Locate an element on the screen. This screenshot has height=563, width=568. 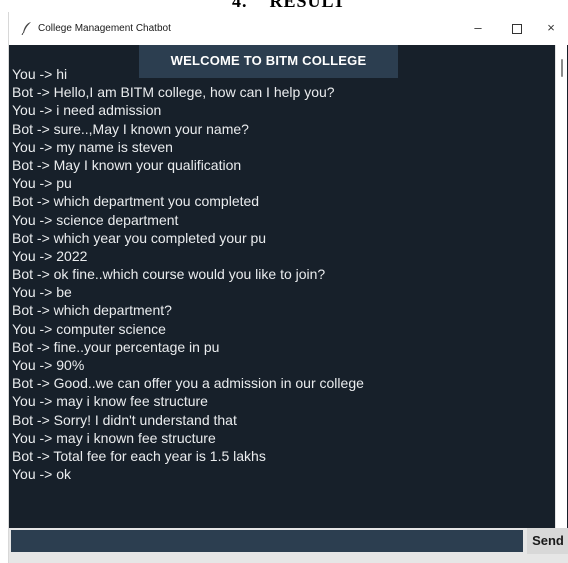
chat-message: Bot -> fine..your percentage in pu is located at coordinates (116, 346).